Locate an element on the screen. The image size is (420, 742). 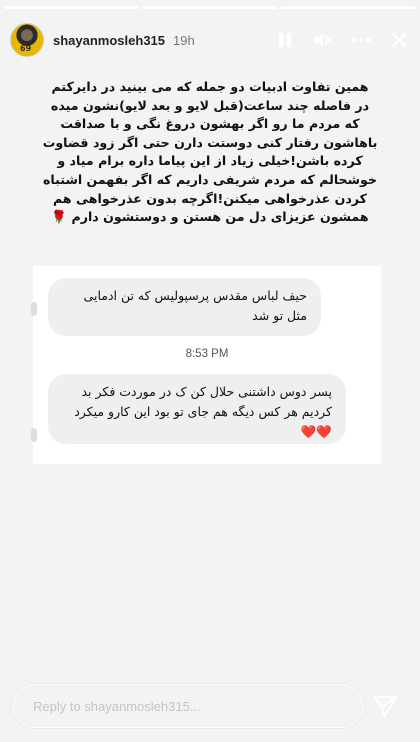
username: shayanmosleh315 is located at coordinates (109, 40).